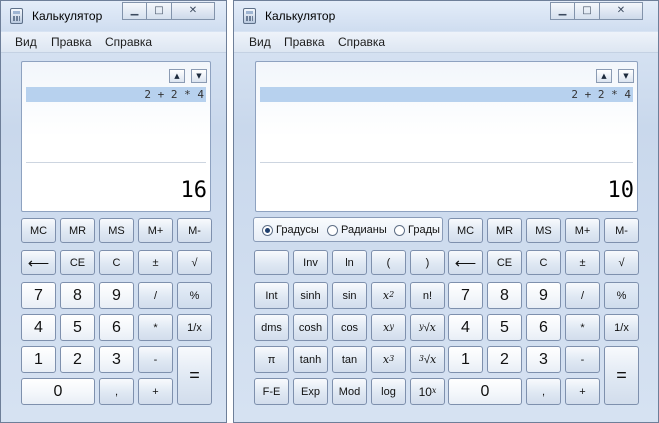  I want to click on ten-power-button: 10 x, so click(427, 391).